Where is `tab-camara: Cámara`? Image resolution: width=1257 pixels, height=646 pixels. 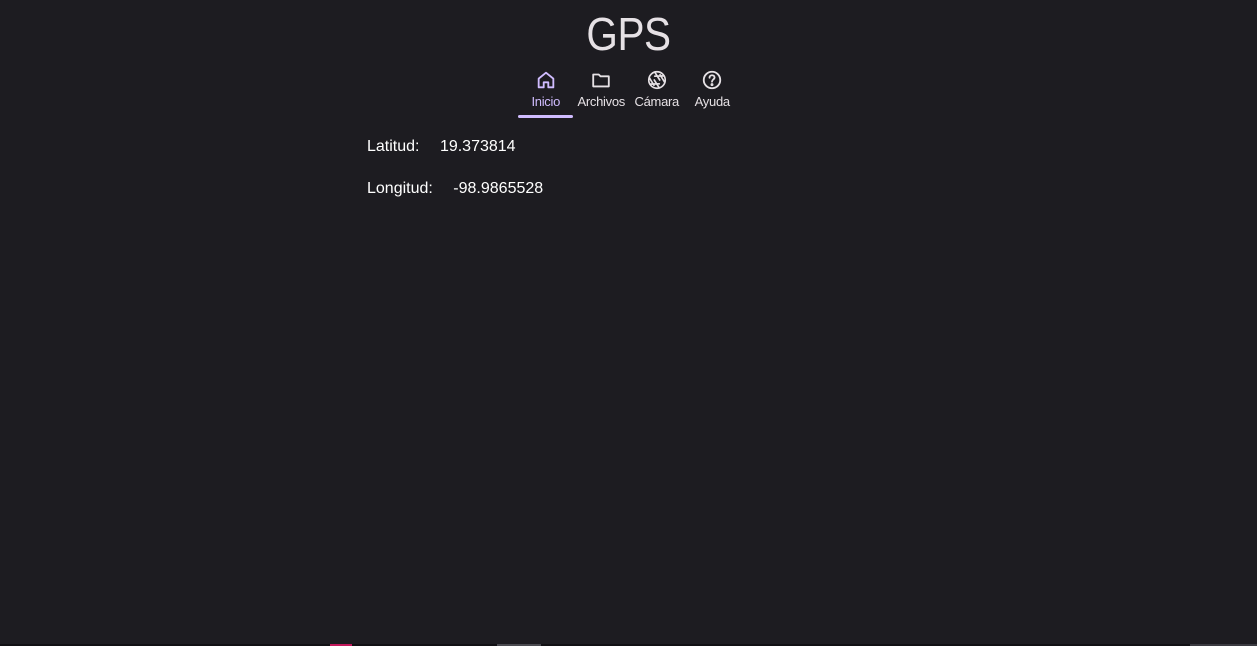 tab-camara: Cámara is located at coordinates (657, 92).